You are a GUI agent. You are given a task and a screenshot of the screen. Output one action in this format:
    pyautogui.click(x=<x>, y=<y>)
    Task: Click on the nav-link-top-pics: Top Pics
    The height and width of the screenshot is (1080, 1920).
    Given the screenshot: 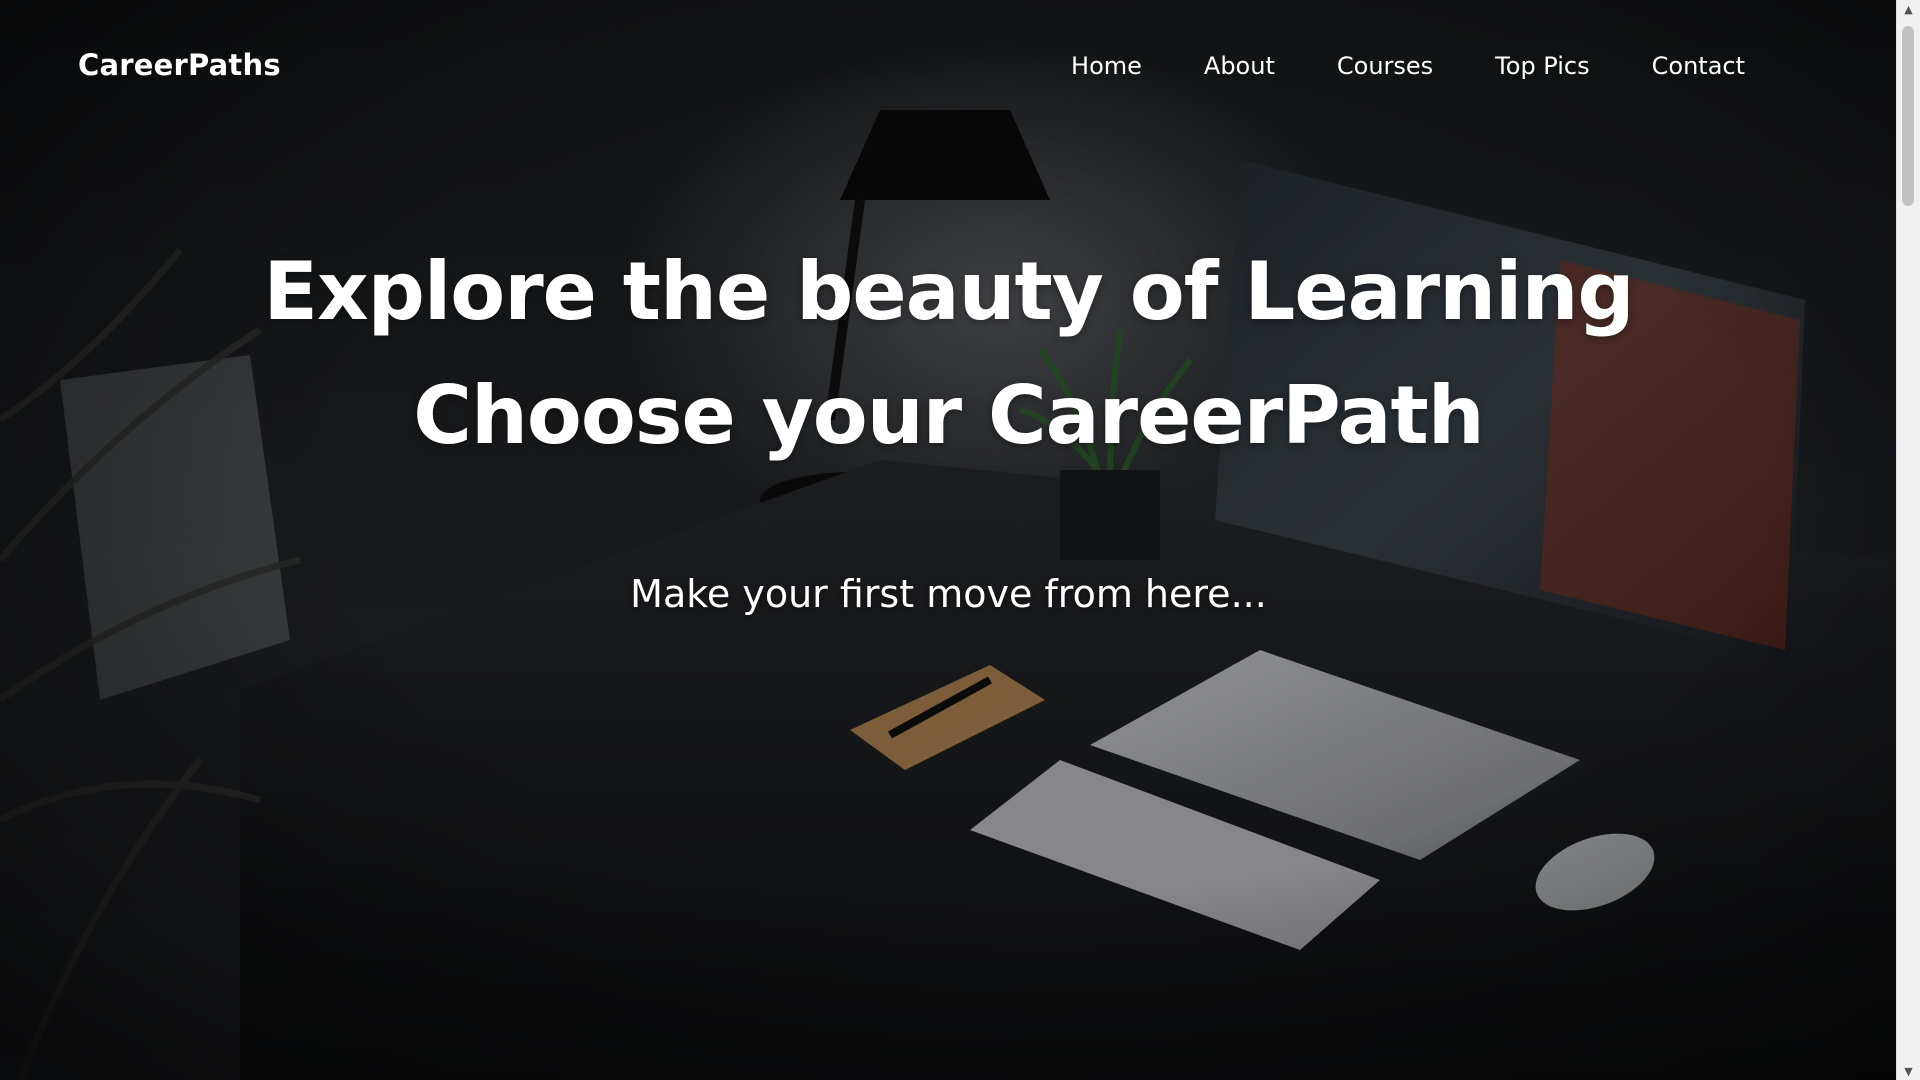 What is the action you would take?
    pyautogui.click(x=1542, y=66)
    